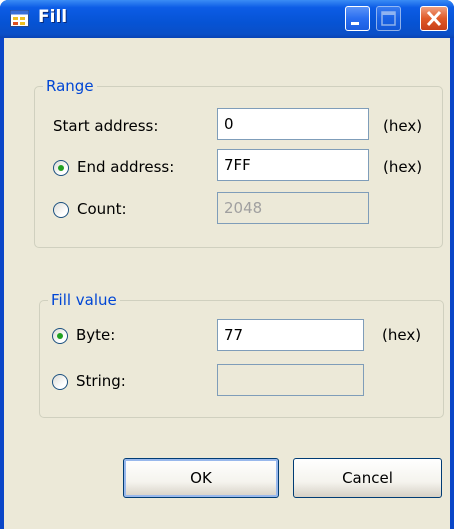 This screenshot has width=454, height=529. Describe the element at coordinates (293, 124) in the screenshot. I see `start-address-input: 0` at that location.